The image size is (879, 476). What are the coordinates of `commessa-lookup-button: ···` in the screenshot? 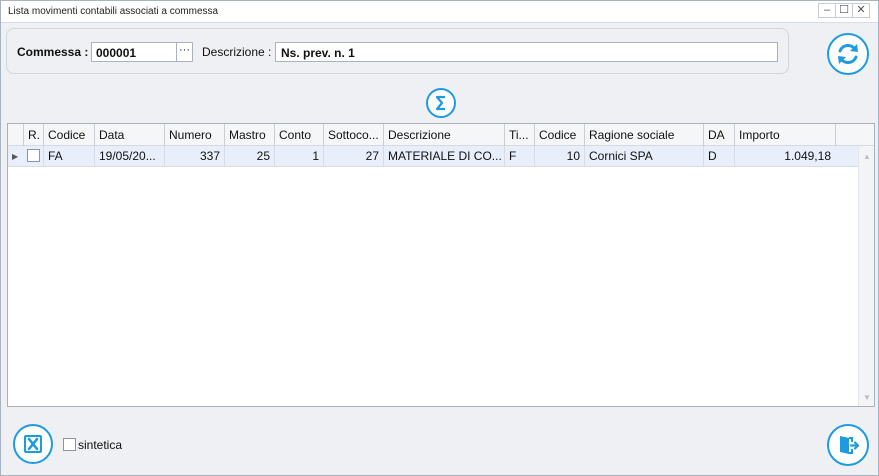 It's located at (184, 52).